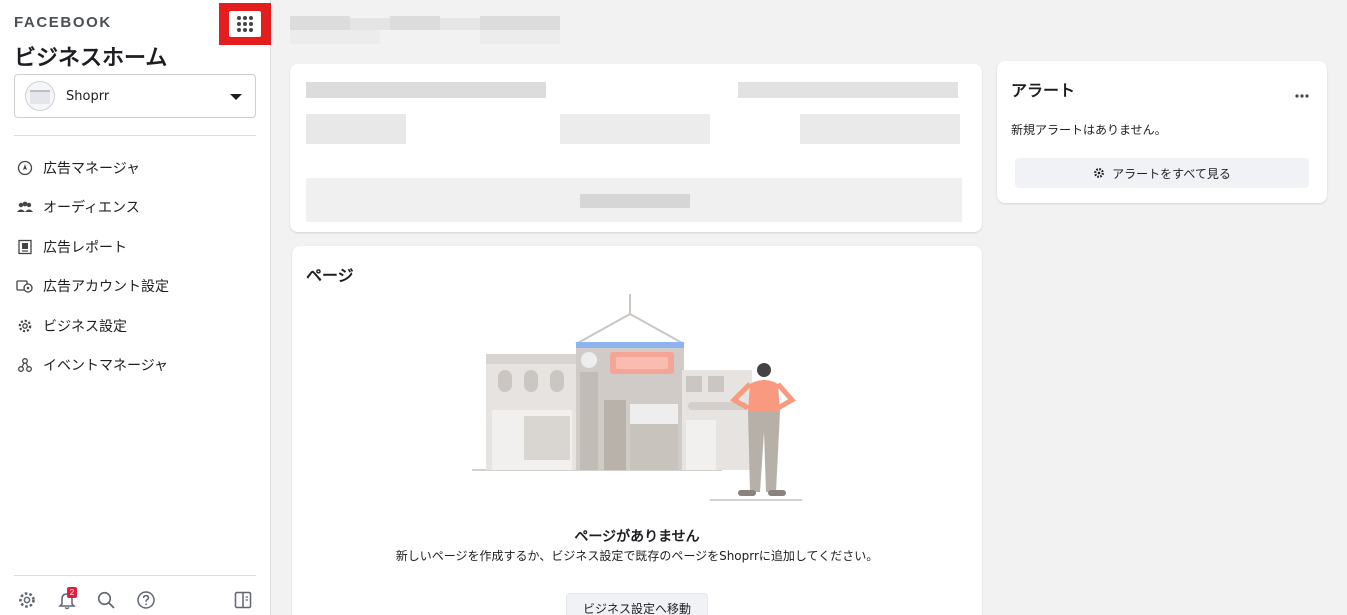  What do you see at coordinates (636, 148) in the screenshot?
I see `blurred-card` at bounding box center [636, 148].